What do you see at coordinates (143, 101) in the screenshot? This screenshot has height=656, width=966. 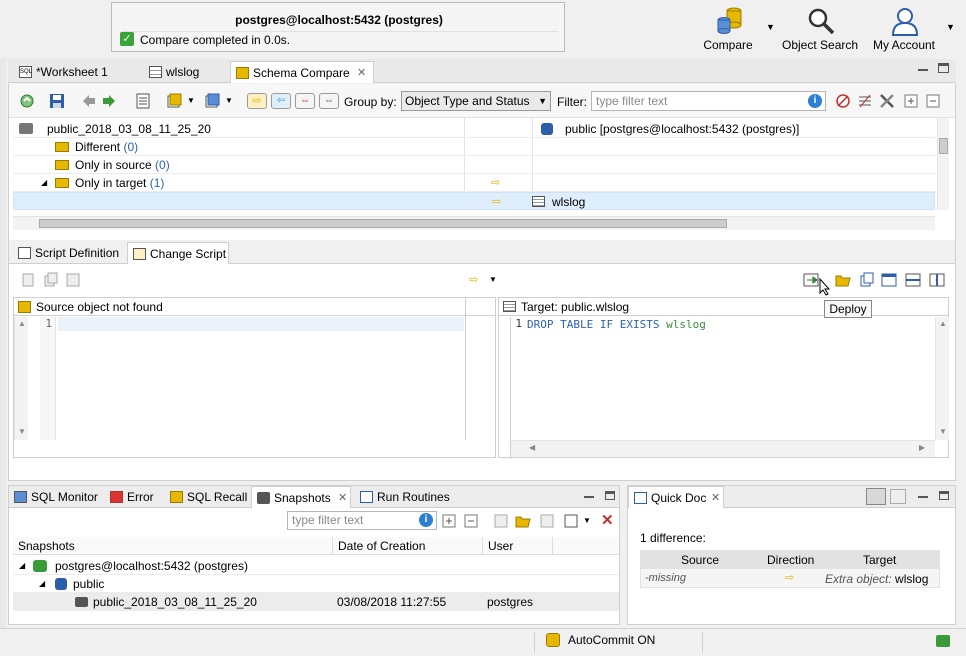 I see `report-icon` at bounding box center [143, 101].